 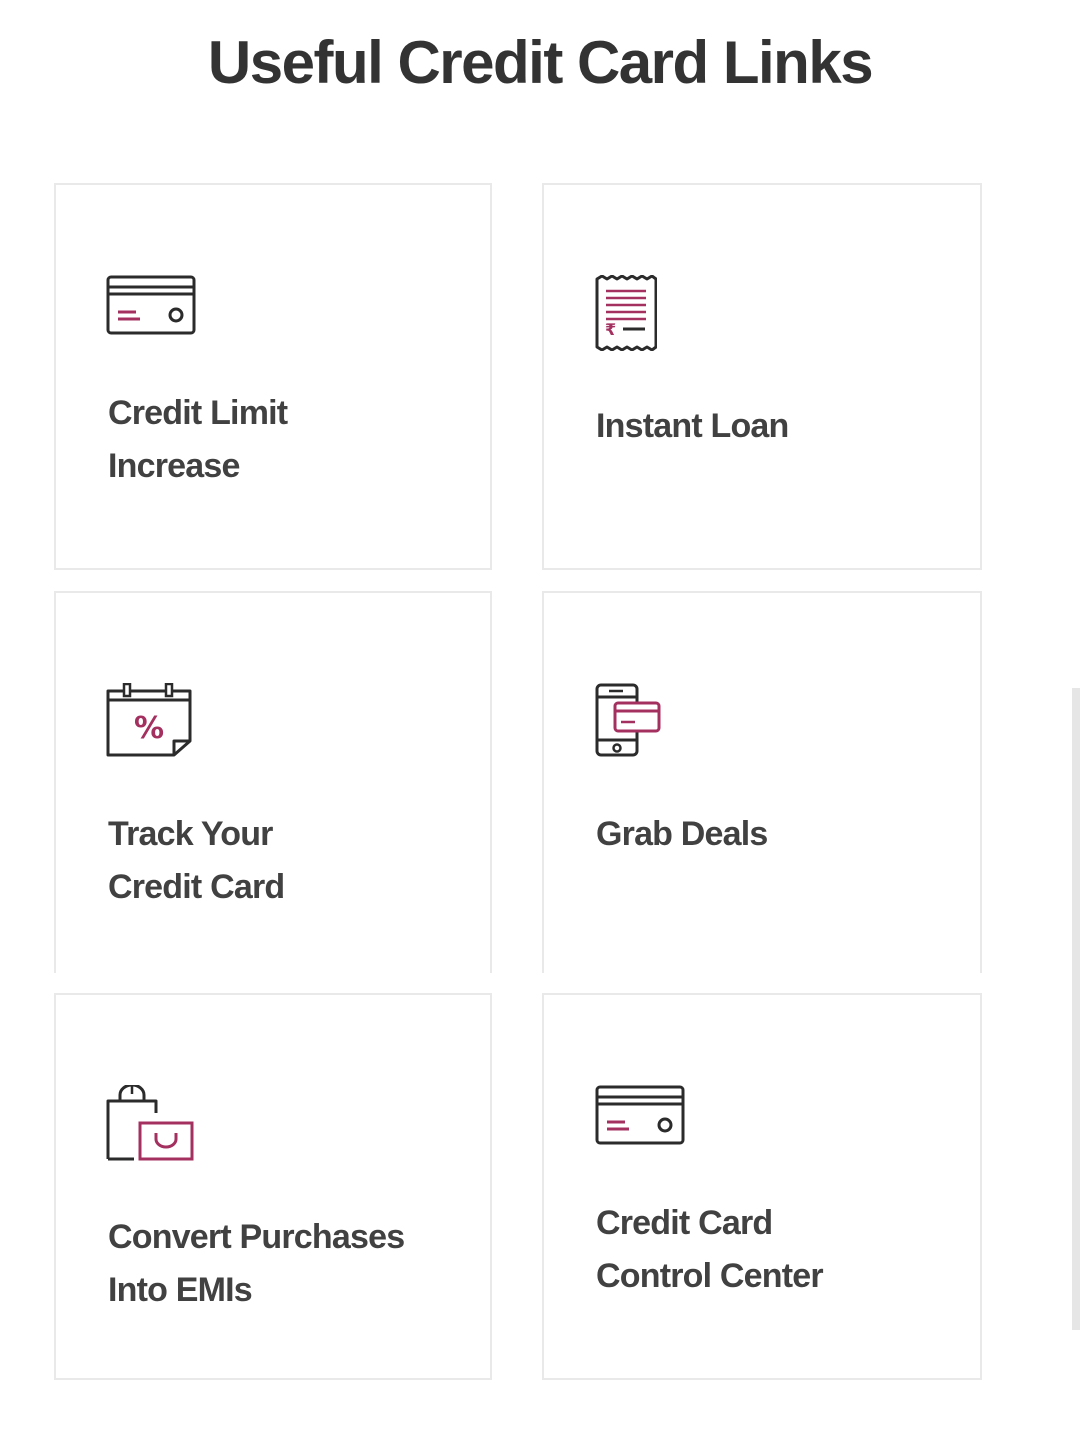 I want to click on card-label-line2: Into EMIs, so click(x=180, y=1290).